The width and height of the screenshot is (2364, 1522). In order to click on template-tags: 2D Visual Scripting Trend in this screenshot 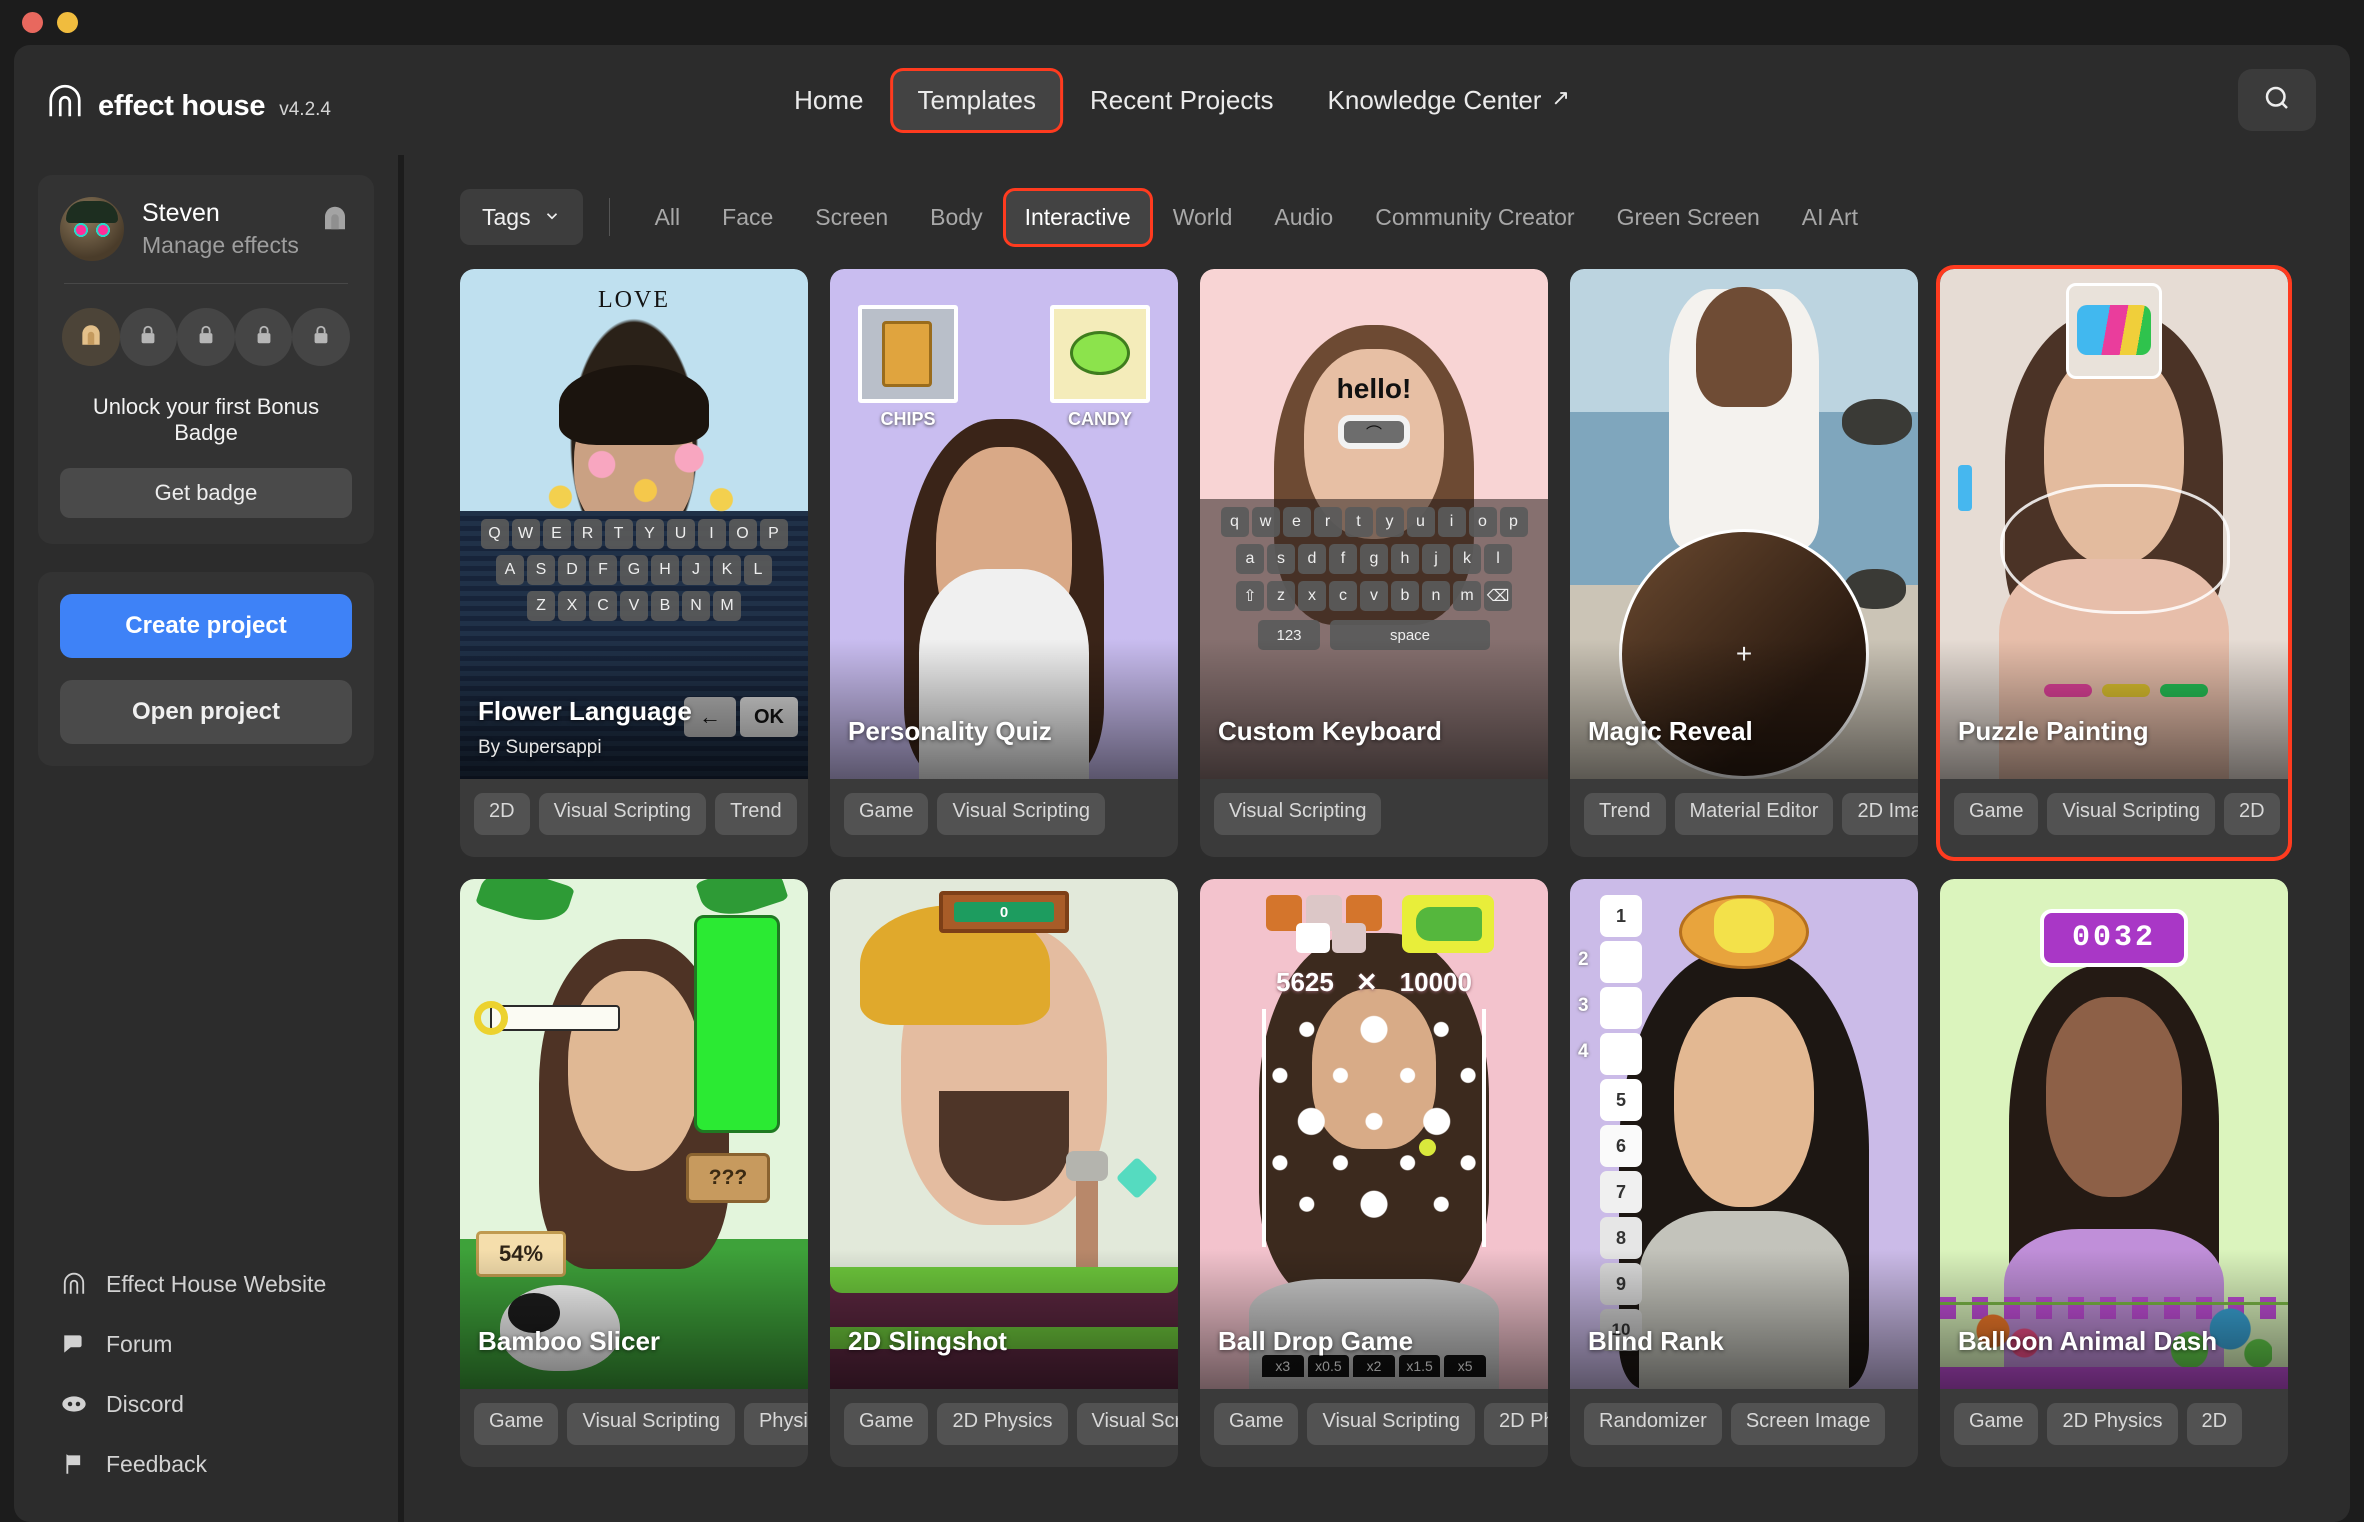, I will do `click(641, 814)`.